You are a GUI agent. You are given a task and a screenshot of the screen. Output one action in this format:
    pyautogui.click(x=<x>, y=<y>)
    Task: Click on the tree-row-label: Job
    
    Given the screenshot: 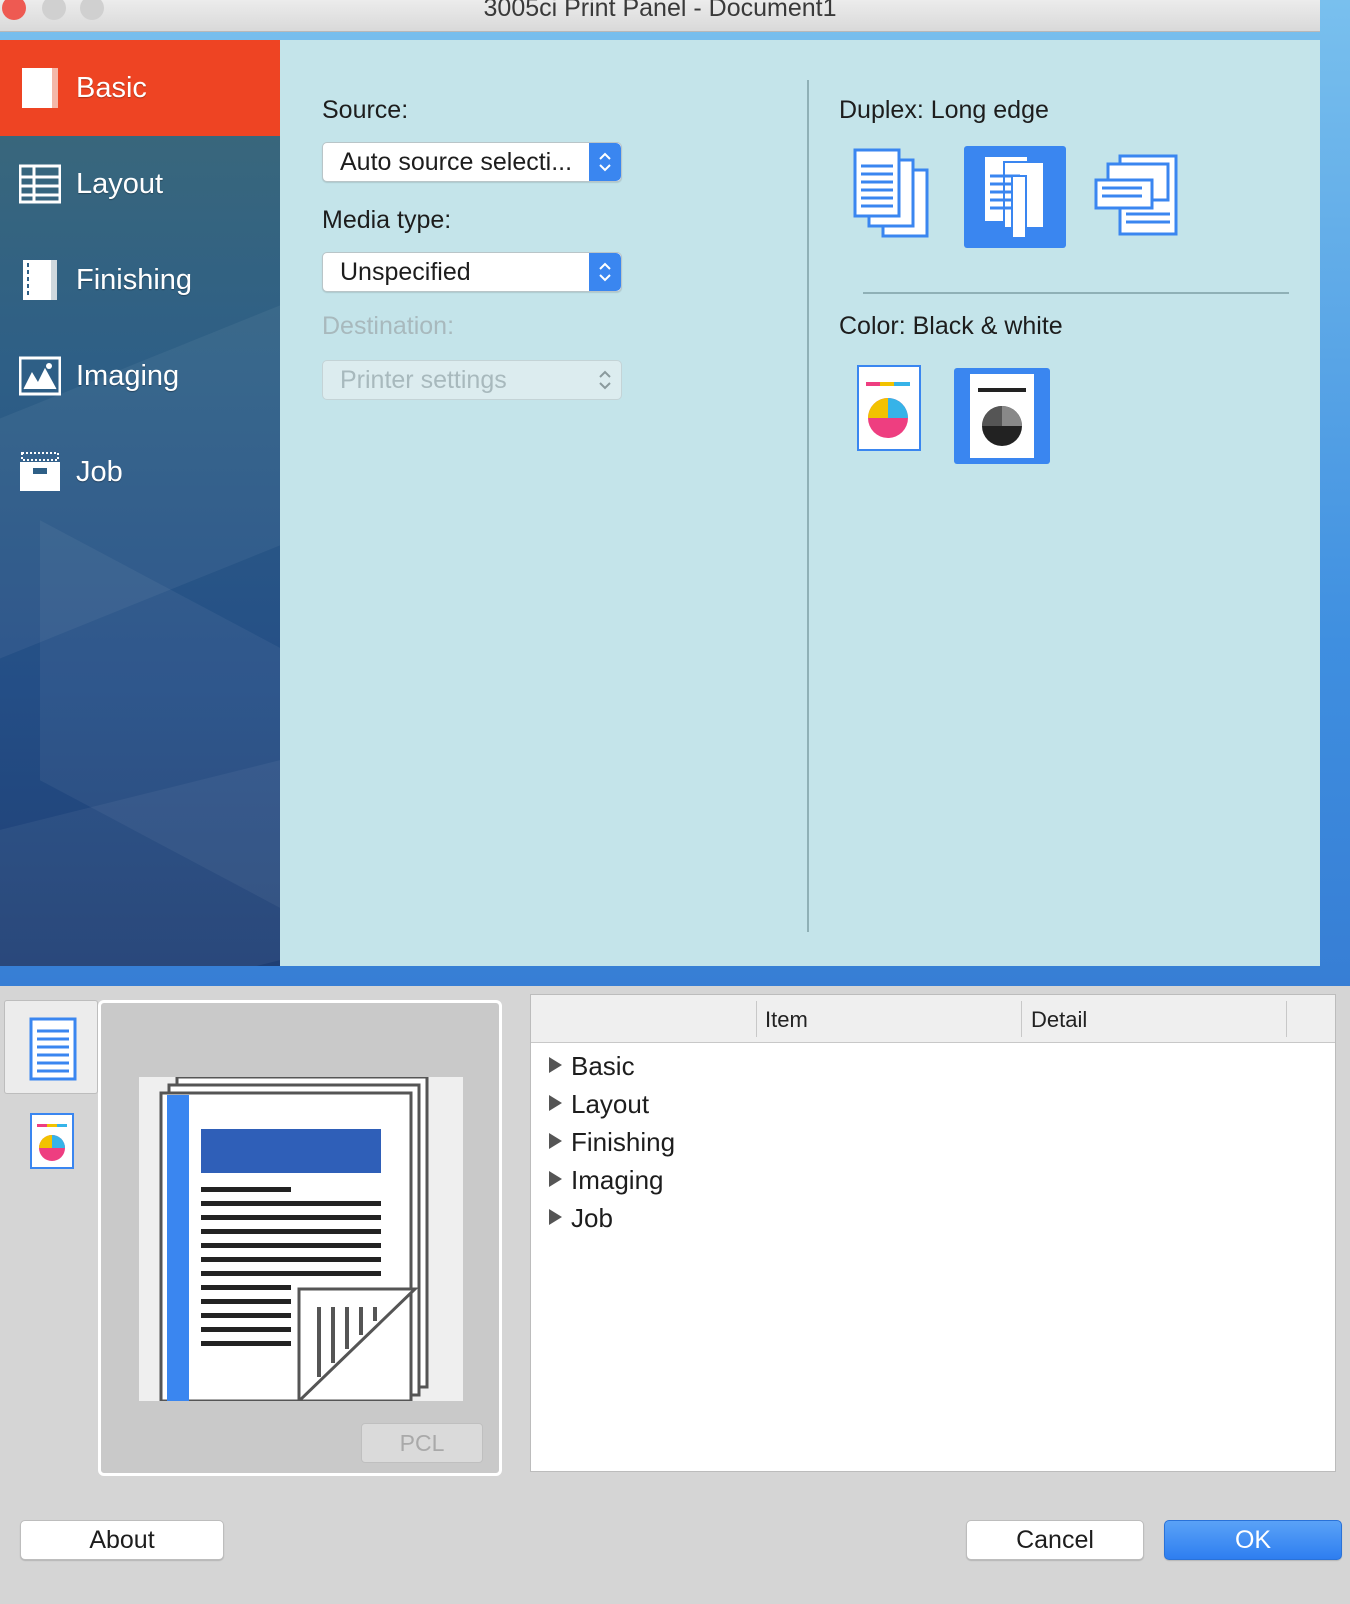 What is the action you would take?
    pyautogui.click(x=592, y=1218)
    